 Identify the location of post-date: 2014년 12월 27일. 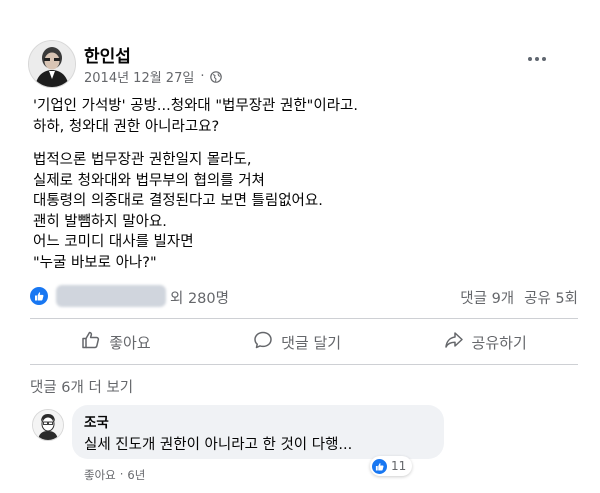
(139, 76).